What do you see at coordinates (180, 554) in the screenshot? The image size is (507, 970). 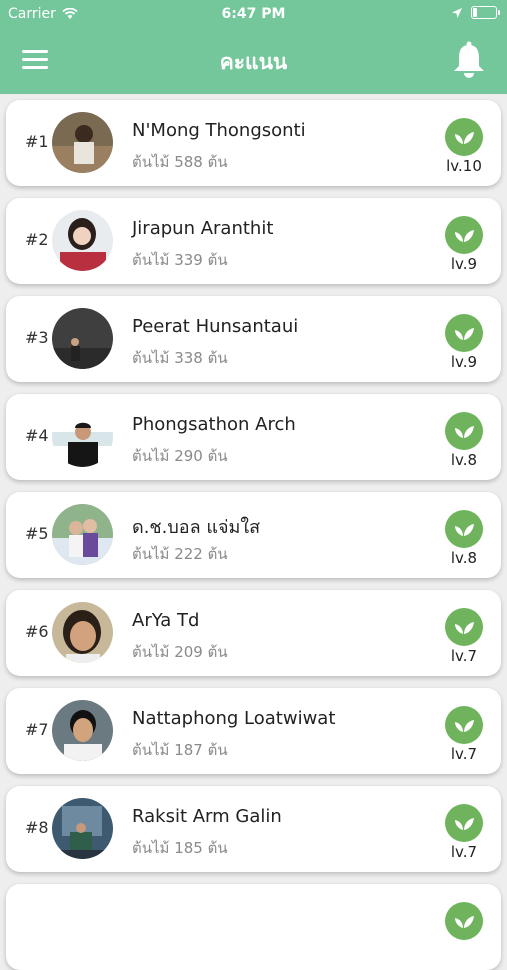 I see `tree-count: ต้นไม้ 222 ต้น` at bounding box center [180, 554].